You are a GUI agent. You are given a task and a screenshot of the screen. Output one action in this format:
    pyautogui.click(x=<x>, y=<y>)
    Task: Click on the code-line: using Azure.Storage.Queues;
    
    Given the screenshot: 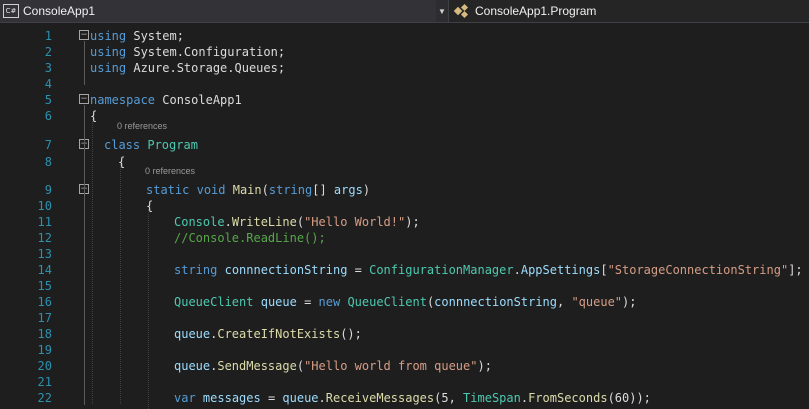 What is the action you would take?
    pyautogui.click(x=187, y=68)
    